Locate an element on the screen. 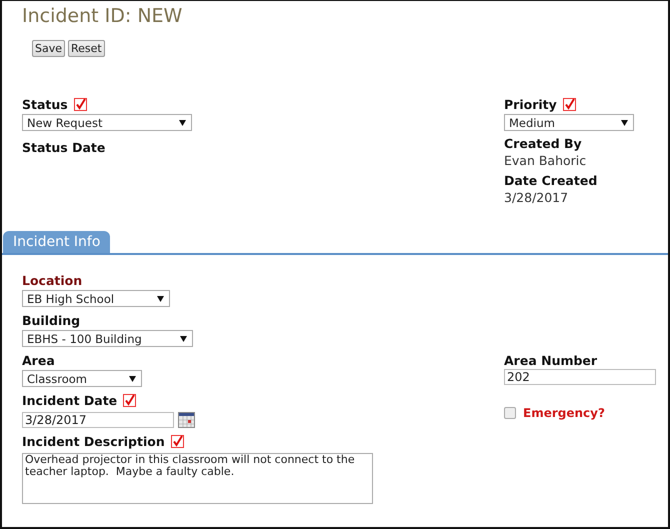 The width and height of the screenshot is (670, 529). checkbox-label: Emergency? is located at coordinates (564, 413).